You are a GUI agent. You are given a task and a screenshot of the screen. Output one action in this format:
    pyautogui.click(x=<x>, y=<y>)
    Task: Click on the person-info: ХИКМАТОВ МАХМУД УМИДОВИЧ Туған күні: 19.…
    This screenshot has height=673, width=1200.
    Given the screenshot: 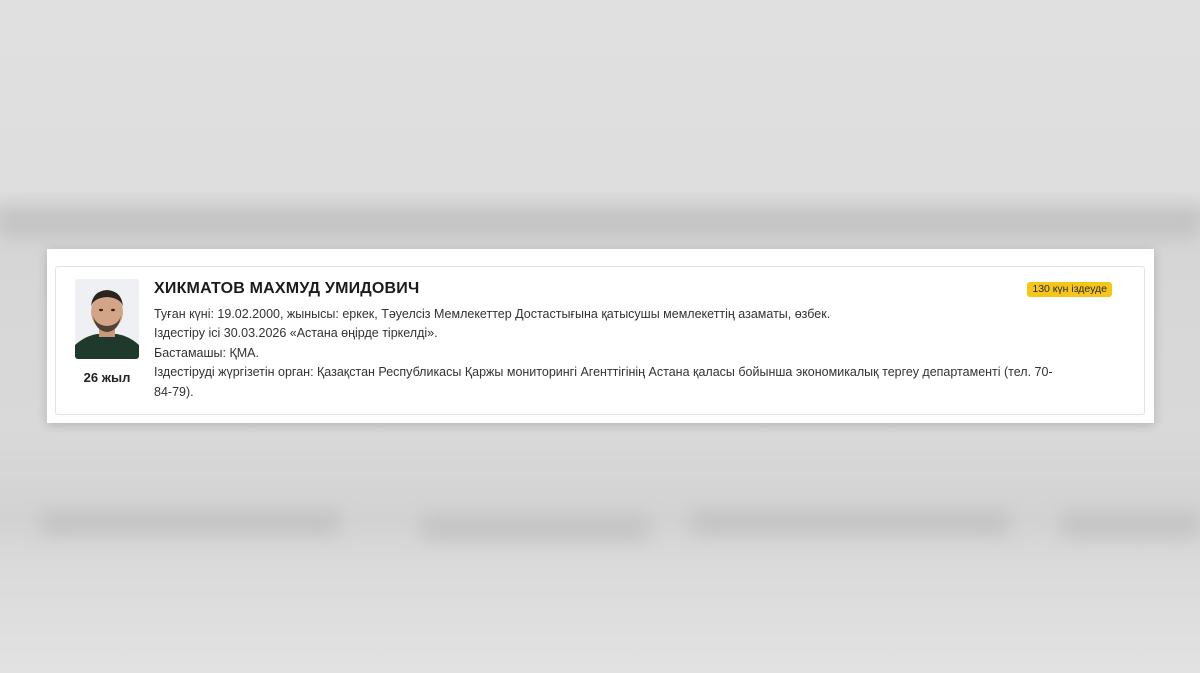 What is the action you would take?
    pyautogui.click(x=640, y=340)
    